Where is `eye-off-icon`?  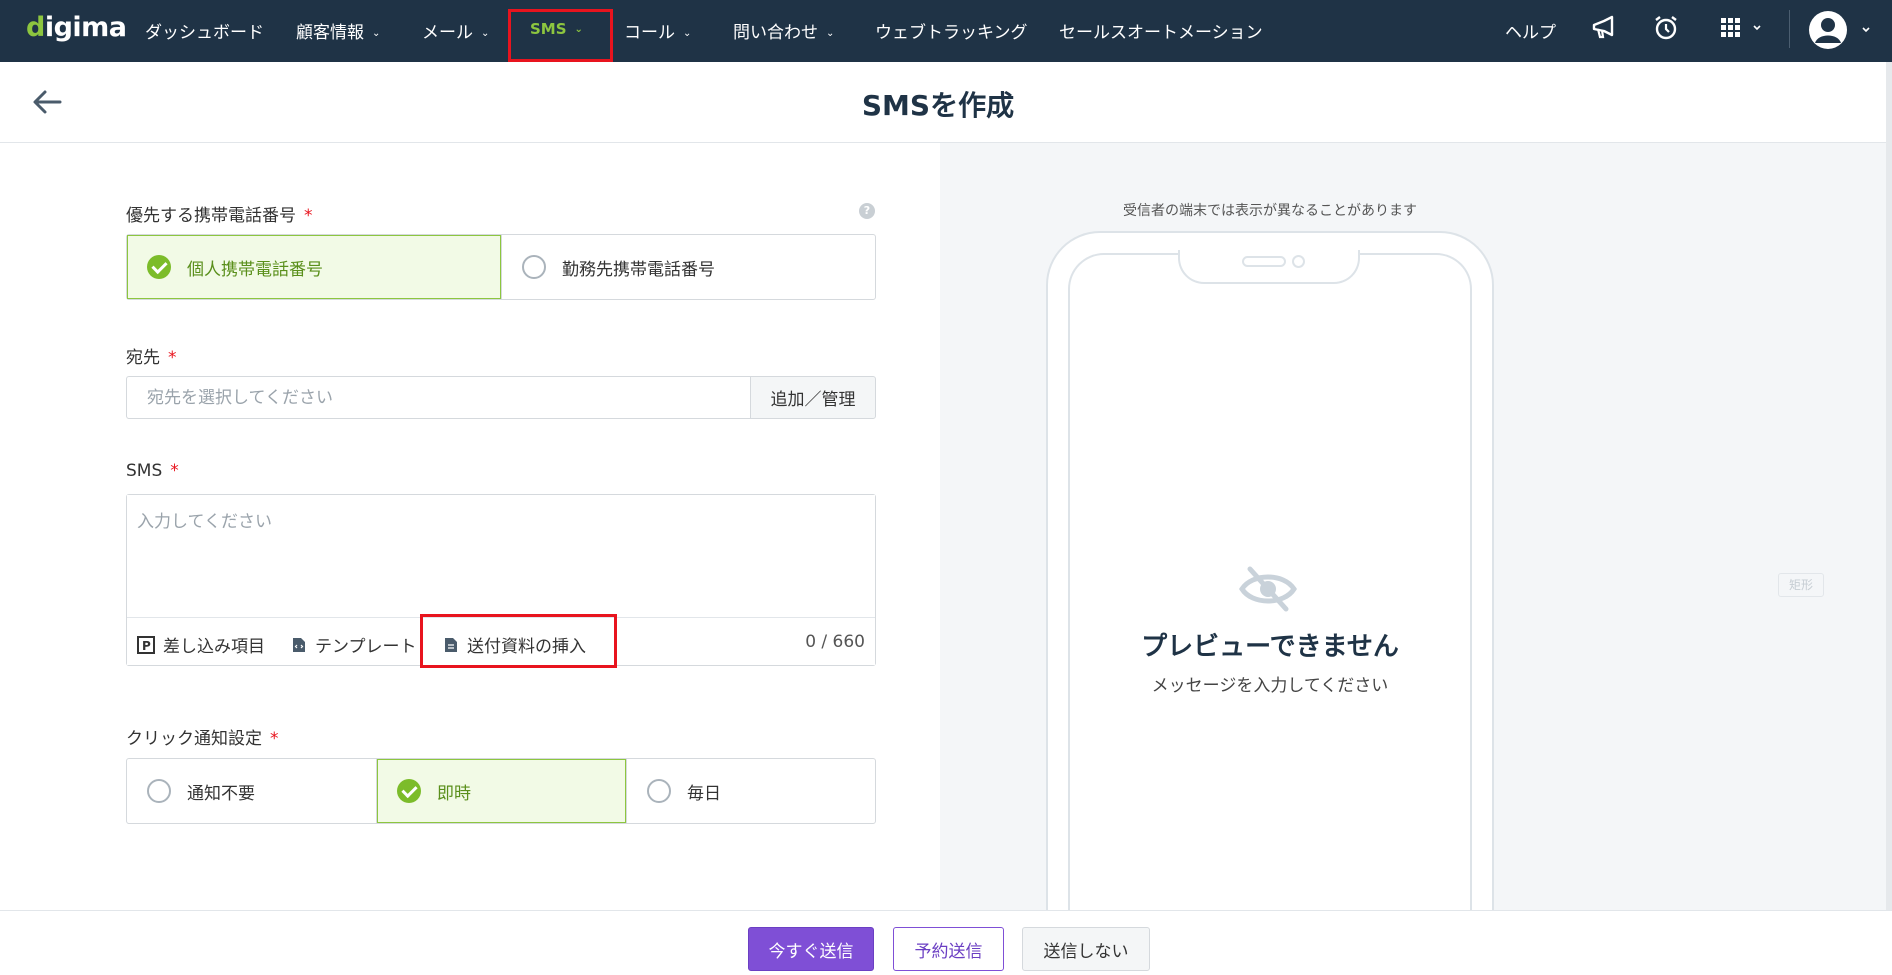
eye-off-icon is located at coordinates (1268, 589).